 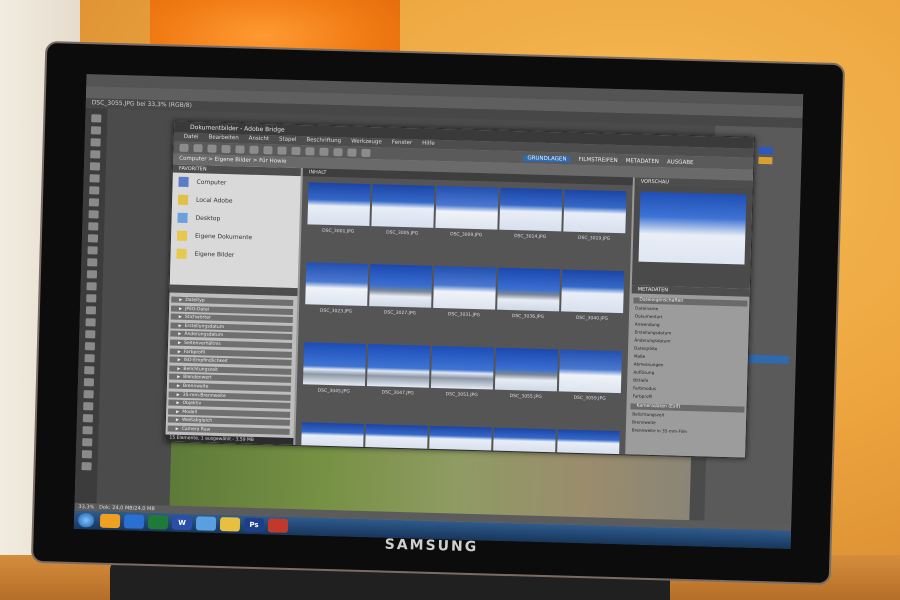 What do you see at coordinates (259, 139) in the screenshot?
I see `menu-item: Ansicht` at bounding box center [259, 139].